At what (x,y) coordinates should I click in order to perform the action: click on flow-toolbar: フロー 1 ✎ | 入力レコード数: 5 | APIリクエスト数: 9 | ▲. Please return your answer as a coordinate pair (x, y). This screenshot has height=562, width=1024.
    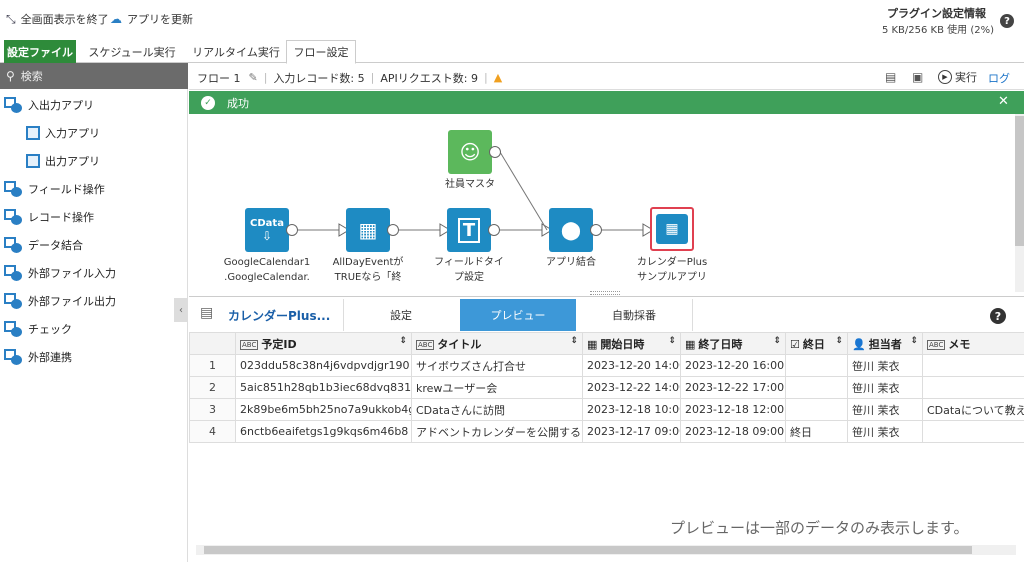
    Looking at the image, I should click on (606, 78).